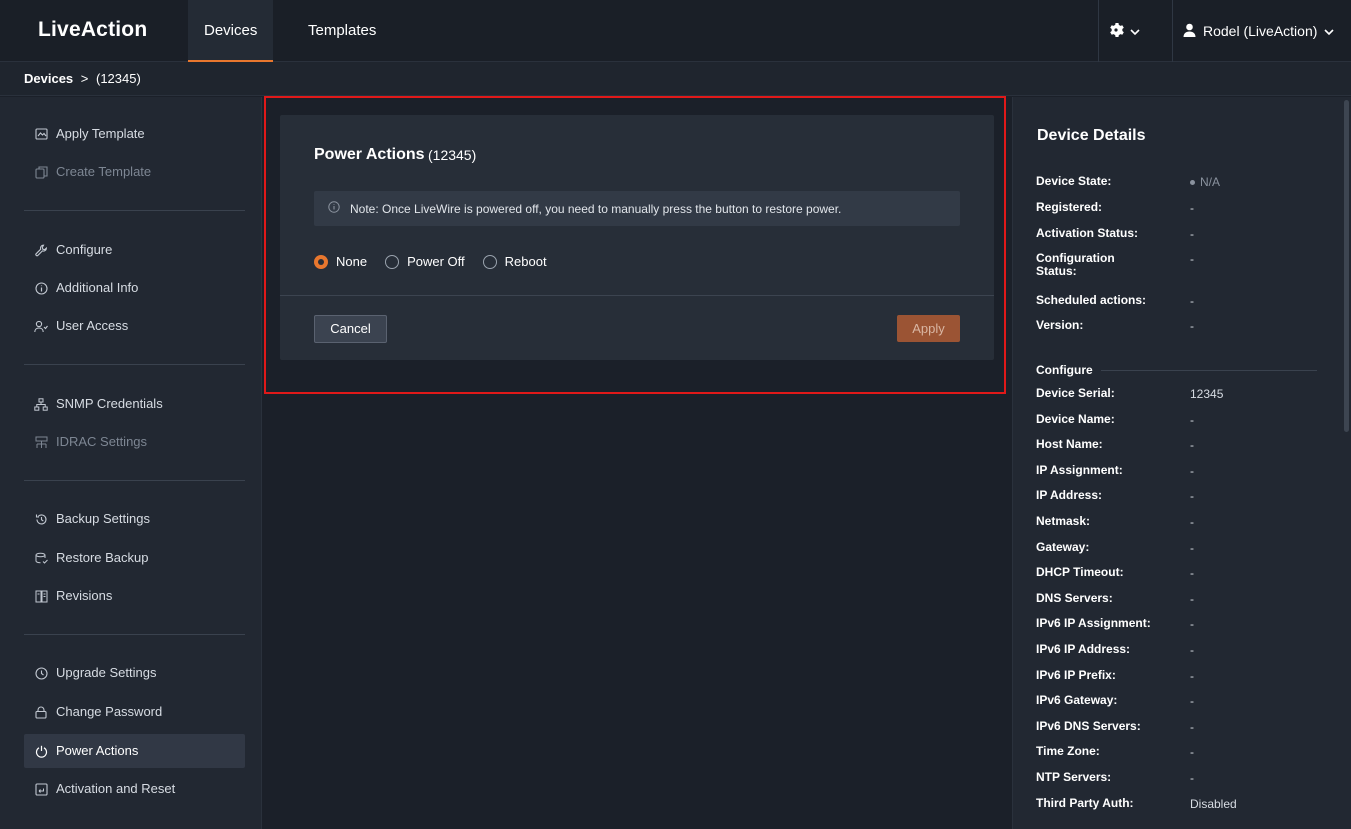 The width and height of the screenshot is (1351, 829). What do you see at coordinates (369, 154) in the screenshot?
I see `panel-title: Power Actions` at bounding box center [369, 154].